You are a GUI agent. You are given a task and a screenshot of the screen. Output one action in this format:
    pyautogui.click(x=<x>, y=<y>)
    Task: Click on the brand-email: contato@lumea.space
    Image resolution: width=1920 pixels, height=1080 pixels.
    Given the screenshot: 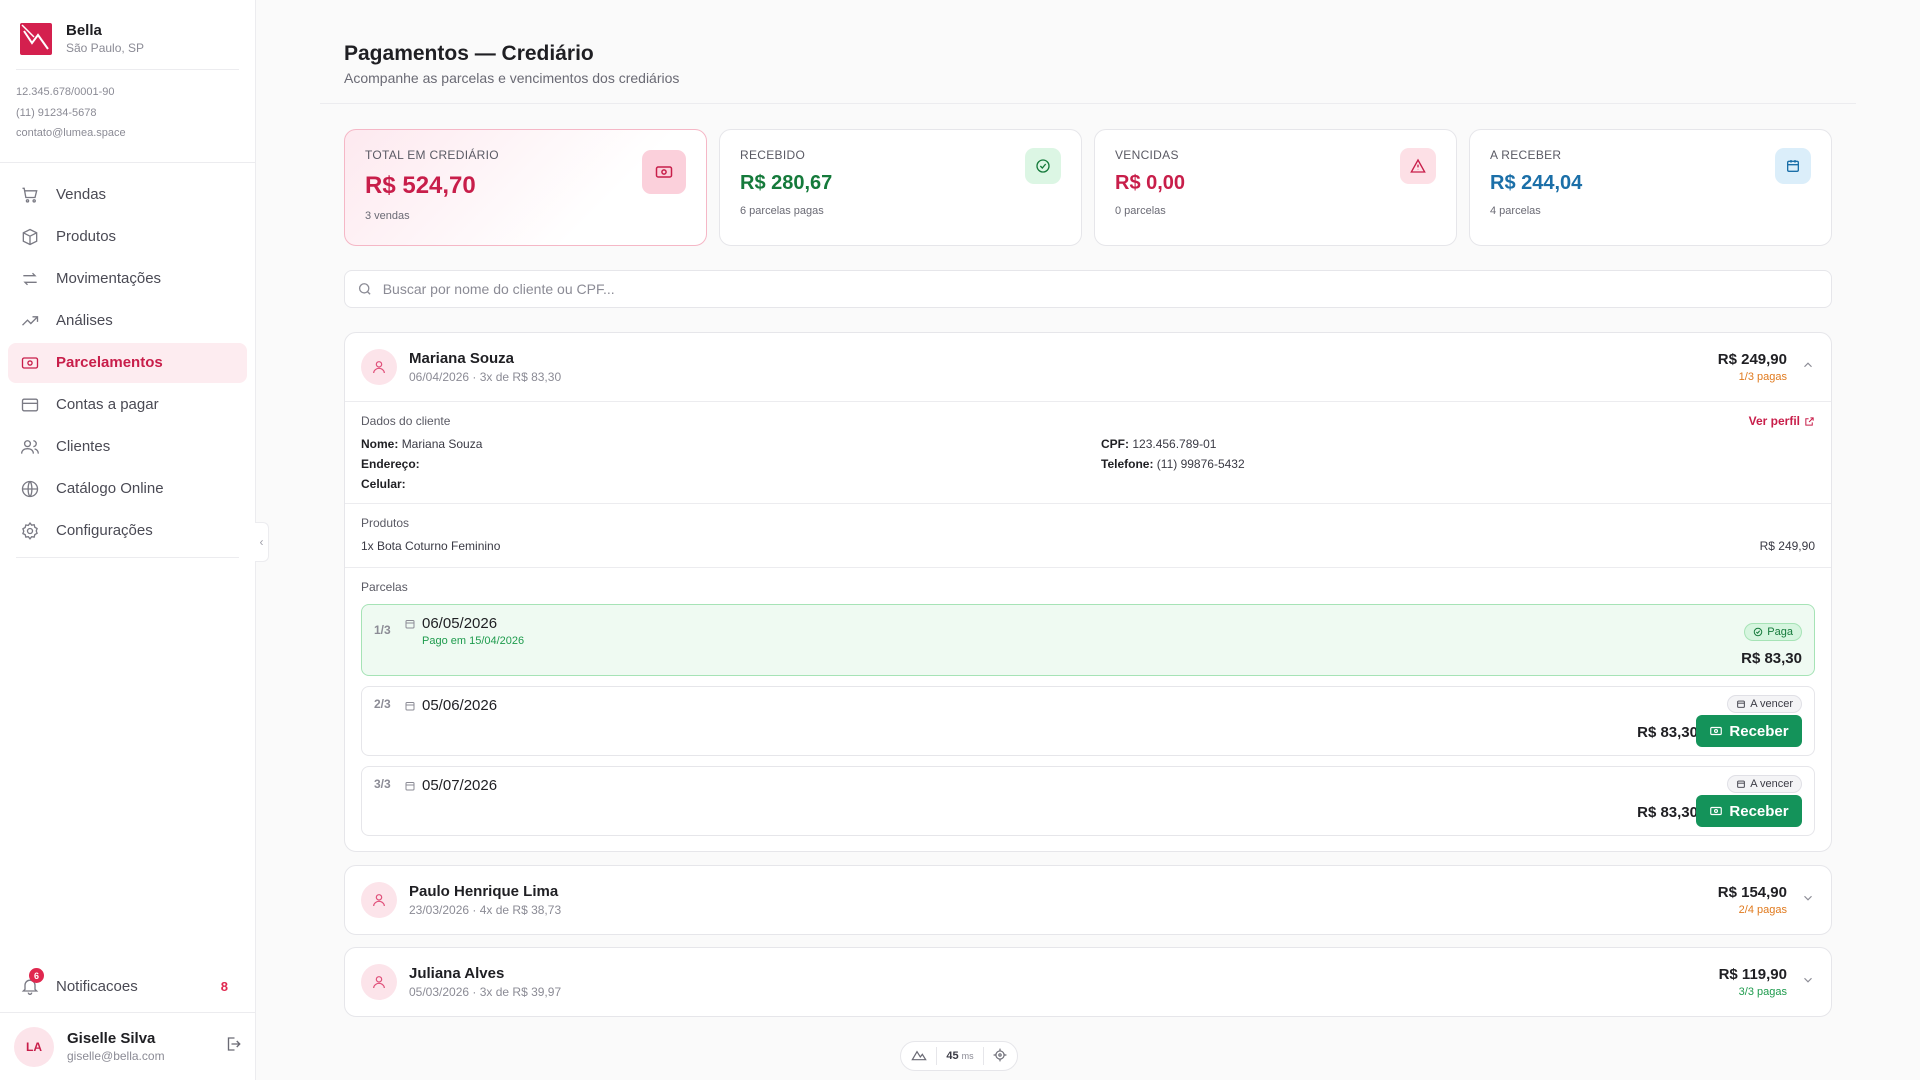 What is the action you would take?
    pyautogui.click(x=71, y=133)
    